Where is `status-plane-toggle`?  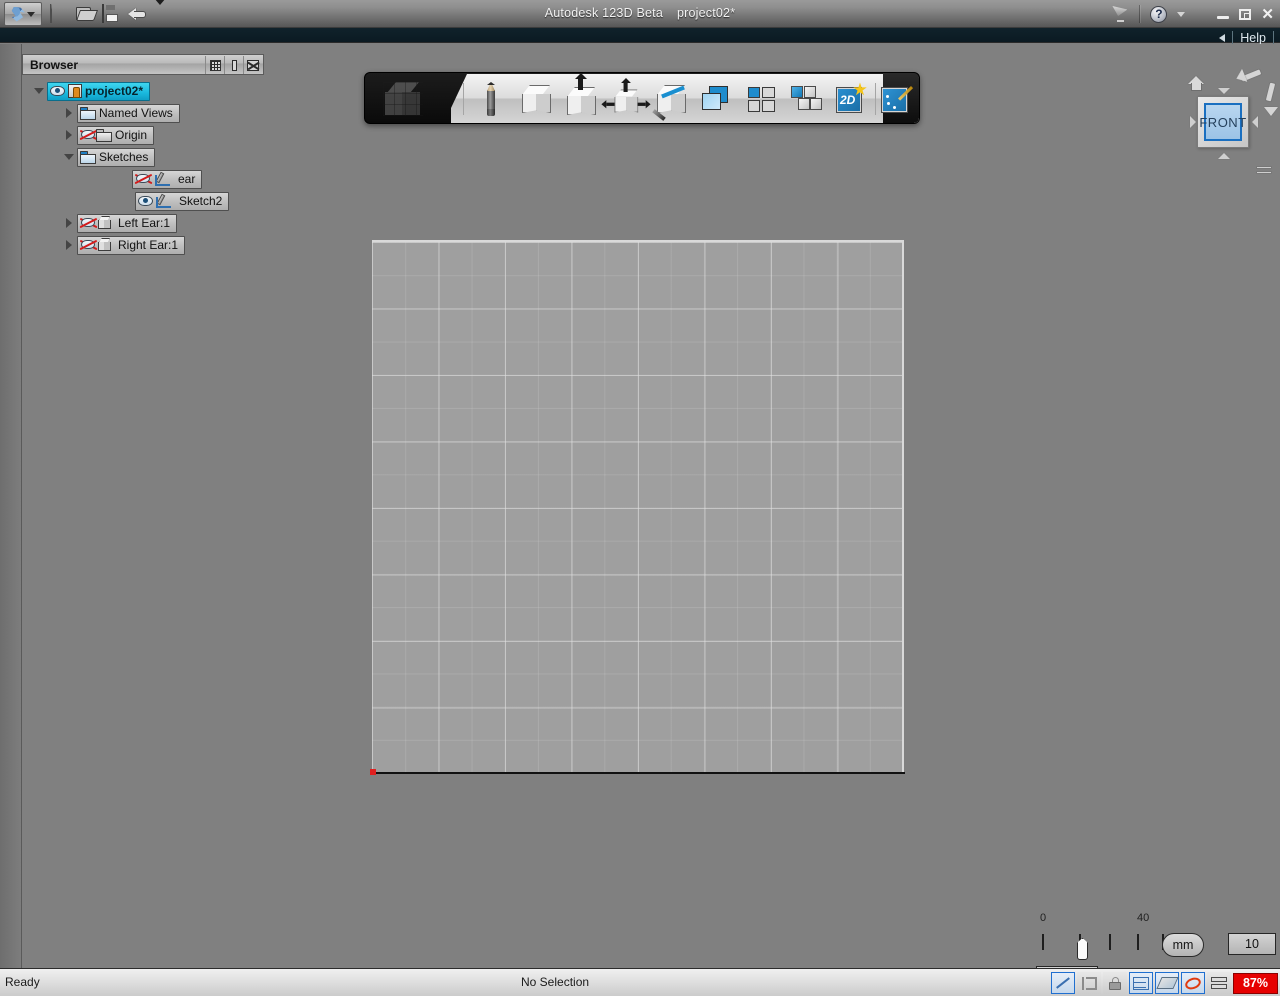
status-plane-toggle is located at coordinates (1167, 983).